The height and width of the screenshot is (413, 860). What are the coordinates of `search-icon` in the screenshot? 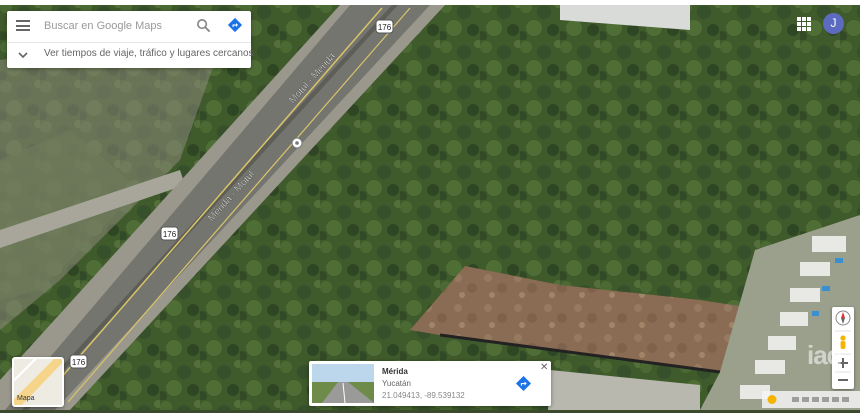 It's located at (203, 25).